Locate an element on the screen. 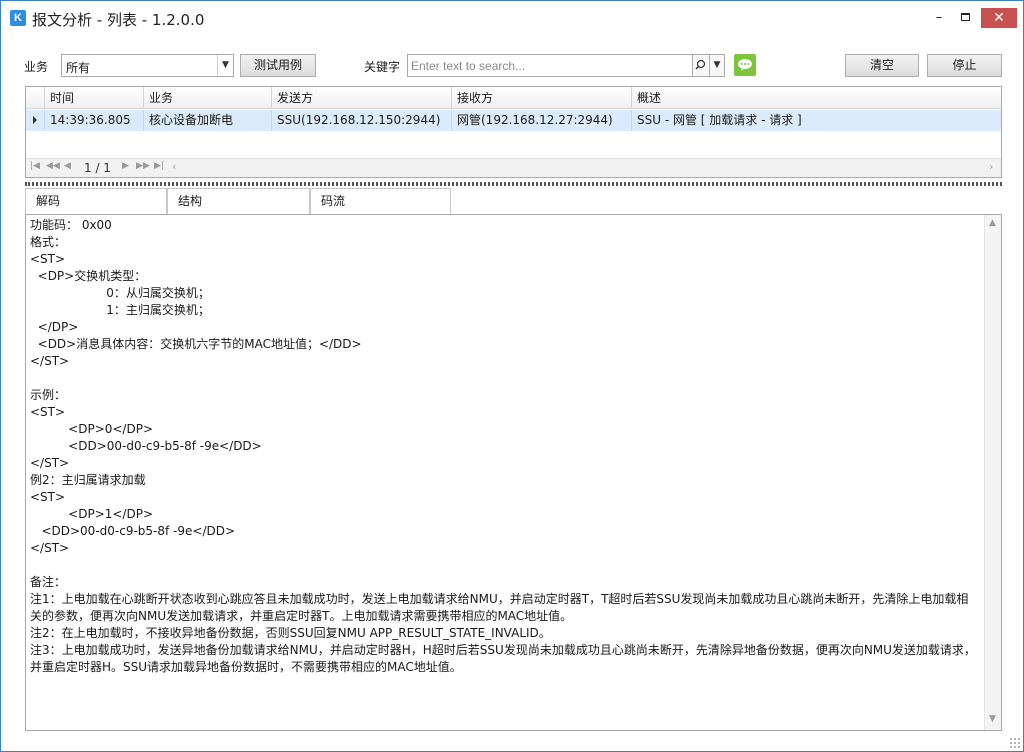 The image size is (1024, 752). prev-fast-icon: ◀◀ is located at coordinates (53, 166).